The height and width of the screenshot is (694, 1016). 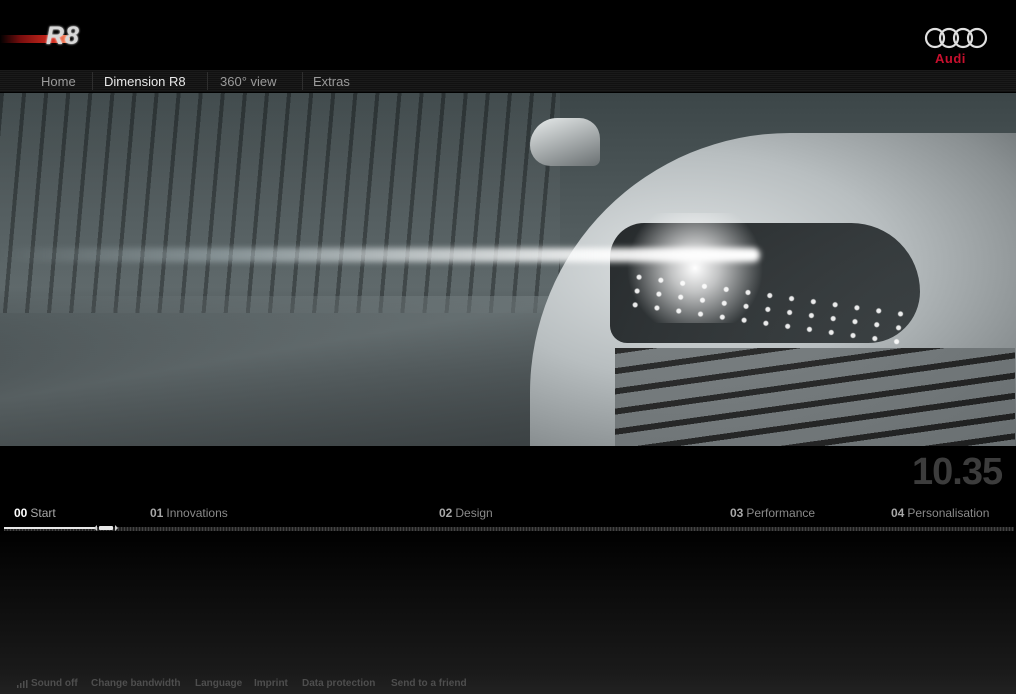 I want to click on sound-bars-icon, so click(x=23, y=684).